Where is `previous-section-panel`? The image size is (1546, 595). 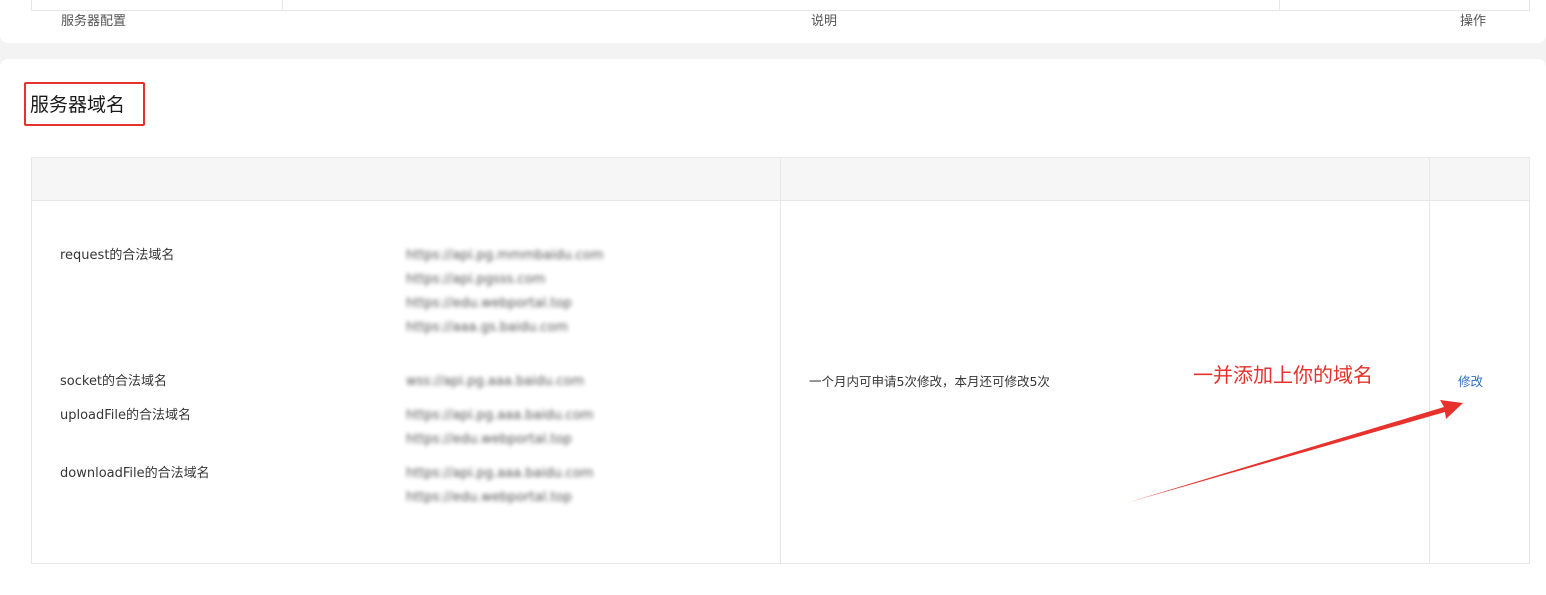
previous-section-panel is located at coordinates (773, 21).